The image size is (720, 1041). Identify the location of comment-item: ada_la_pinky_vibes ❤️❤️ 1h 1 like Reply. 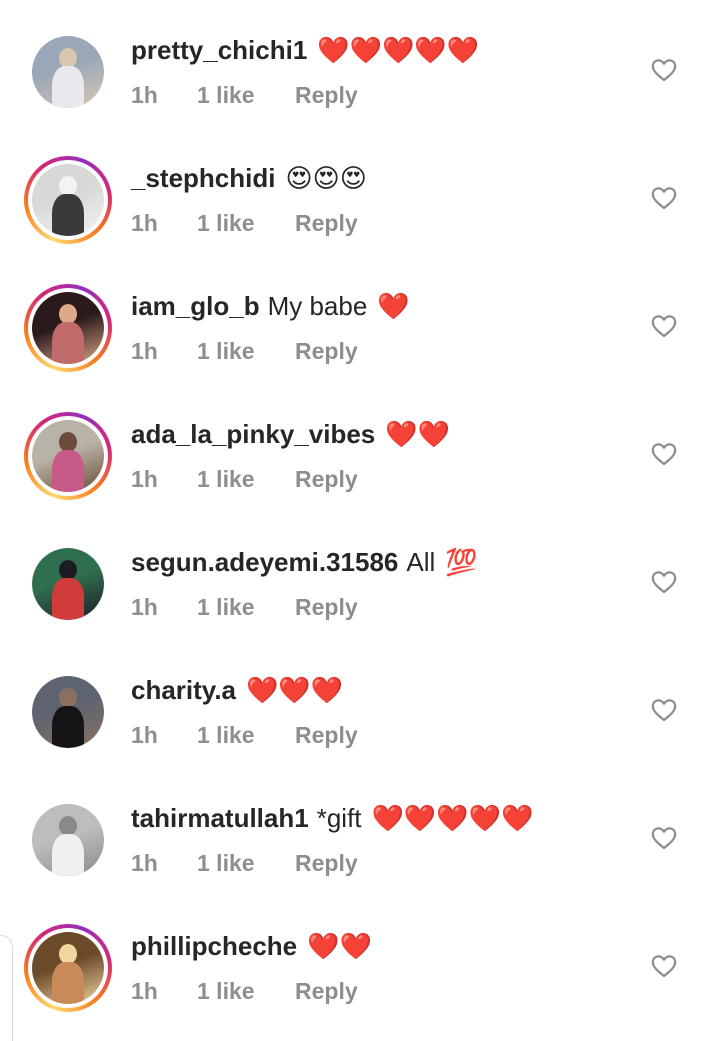
(360, 448).